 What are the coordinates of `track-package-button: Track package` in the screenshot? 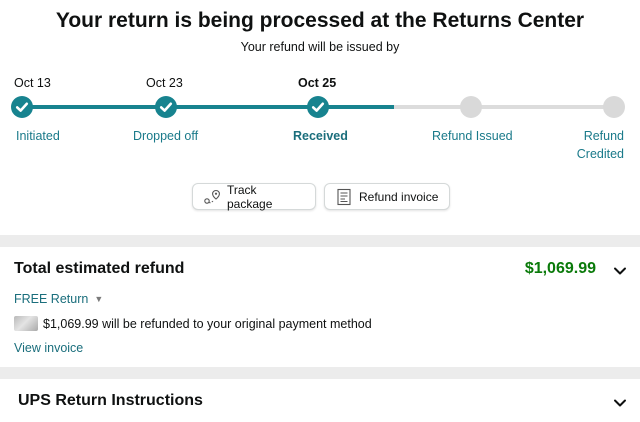 It's located at (254, 196).